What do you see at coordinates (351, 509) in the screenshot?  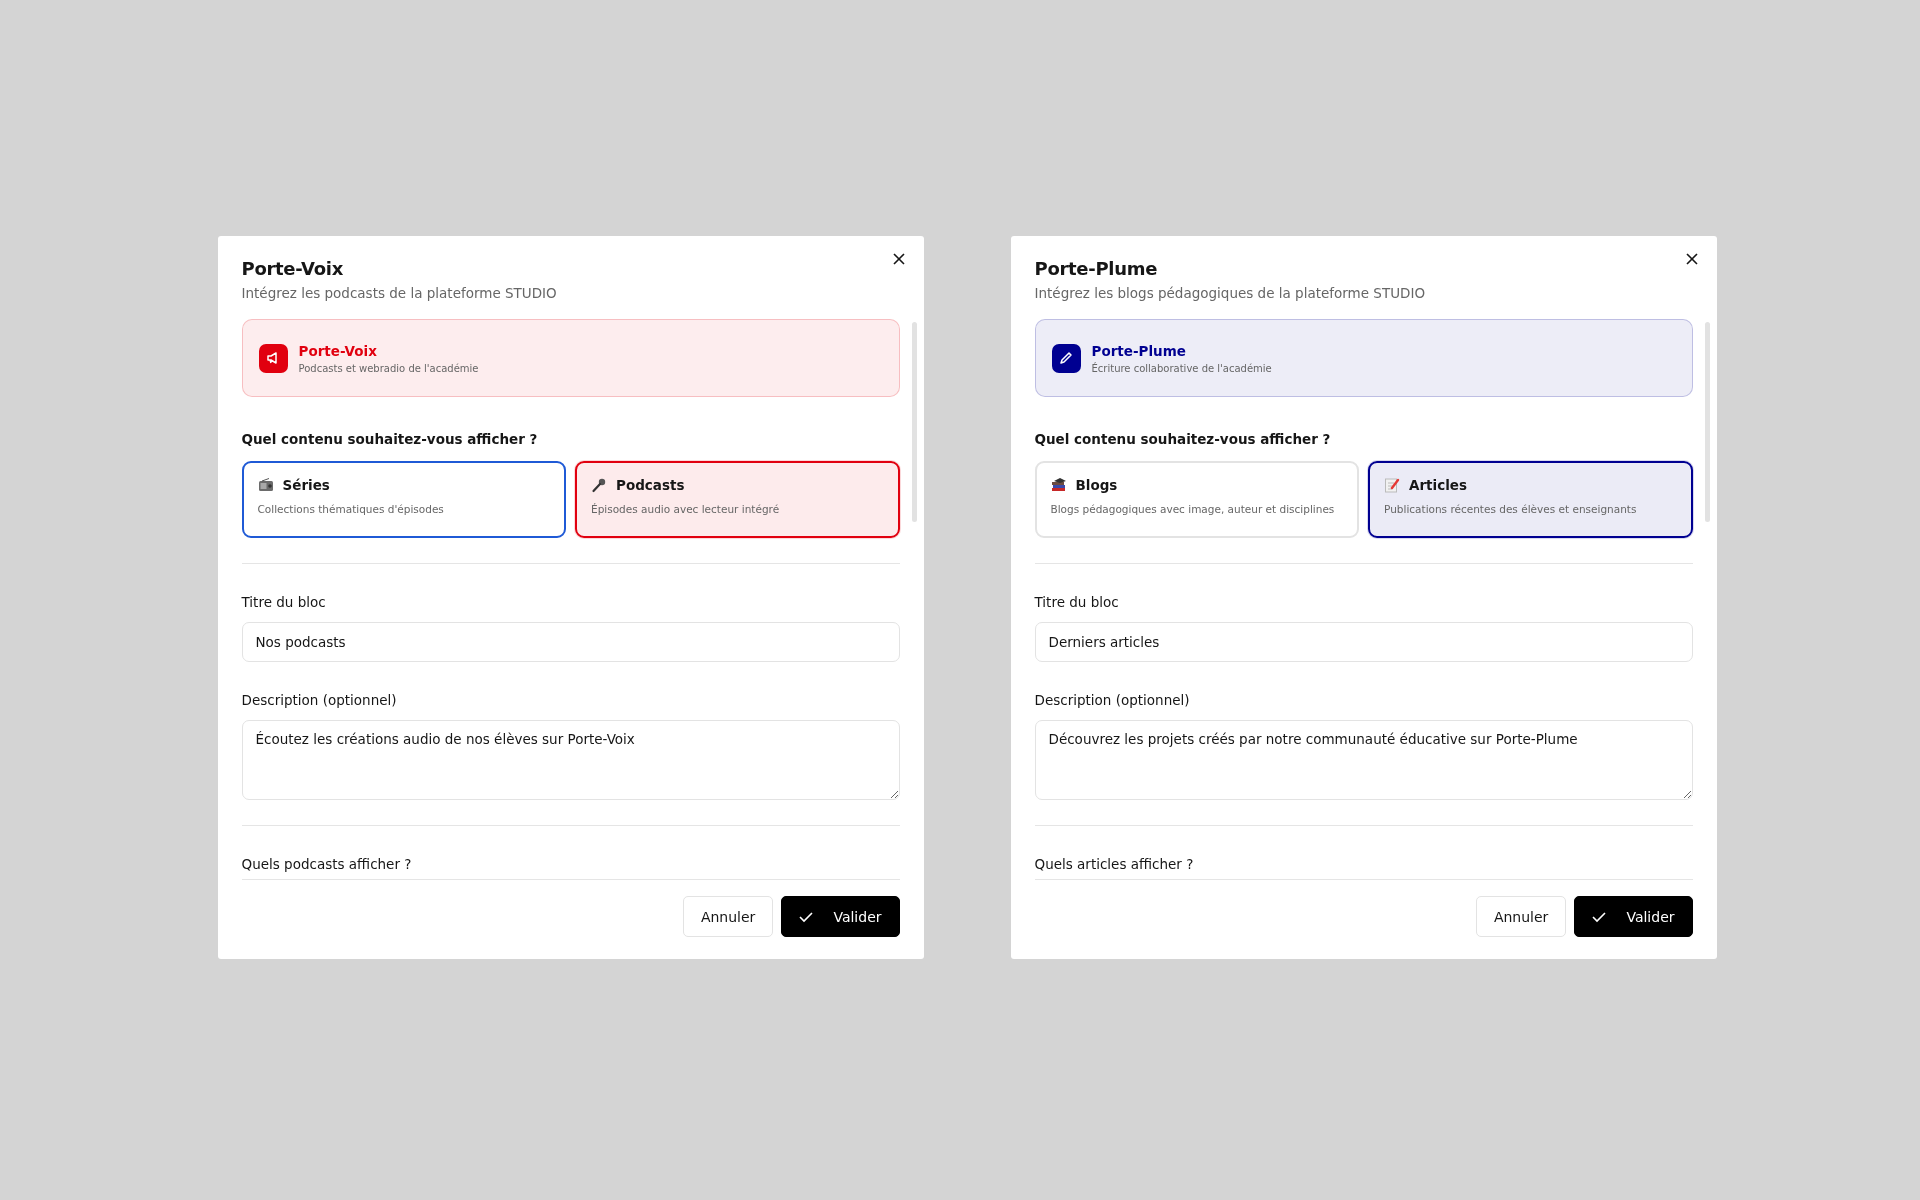 I see `option-description: Collections thématiques d'épisodes` at bounding box center [351, 509].